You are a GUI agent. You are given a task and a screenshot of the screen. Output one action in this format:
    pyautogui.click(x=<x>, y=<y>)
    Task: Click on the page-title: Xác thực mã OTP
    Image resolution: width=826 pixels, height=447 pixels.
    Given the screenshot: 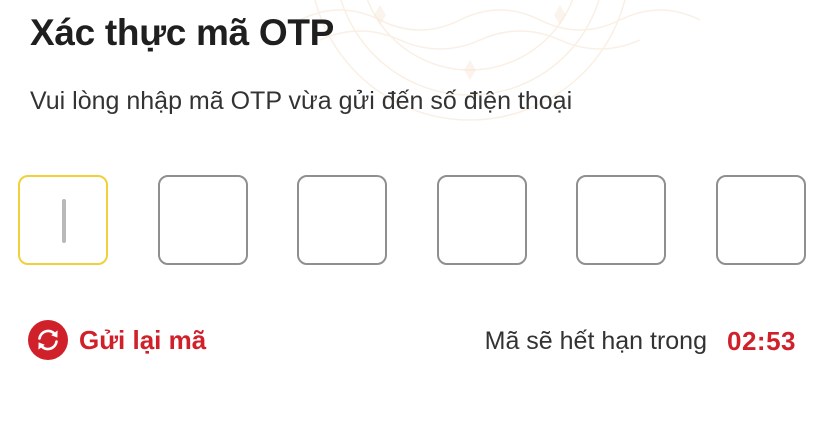 What is the action you would take?
    pyautogui.click(x=182, y=32)
    